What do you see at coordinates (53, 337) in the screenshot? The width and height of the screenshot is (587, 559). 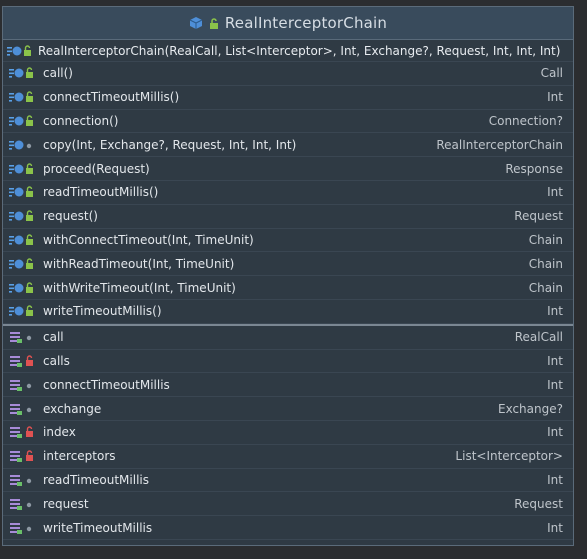 I see `field-name: call` at bounding box center [53, 337].